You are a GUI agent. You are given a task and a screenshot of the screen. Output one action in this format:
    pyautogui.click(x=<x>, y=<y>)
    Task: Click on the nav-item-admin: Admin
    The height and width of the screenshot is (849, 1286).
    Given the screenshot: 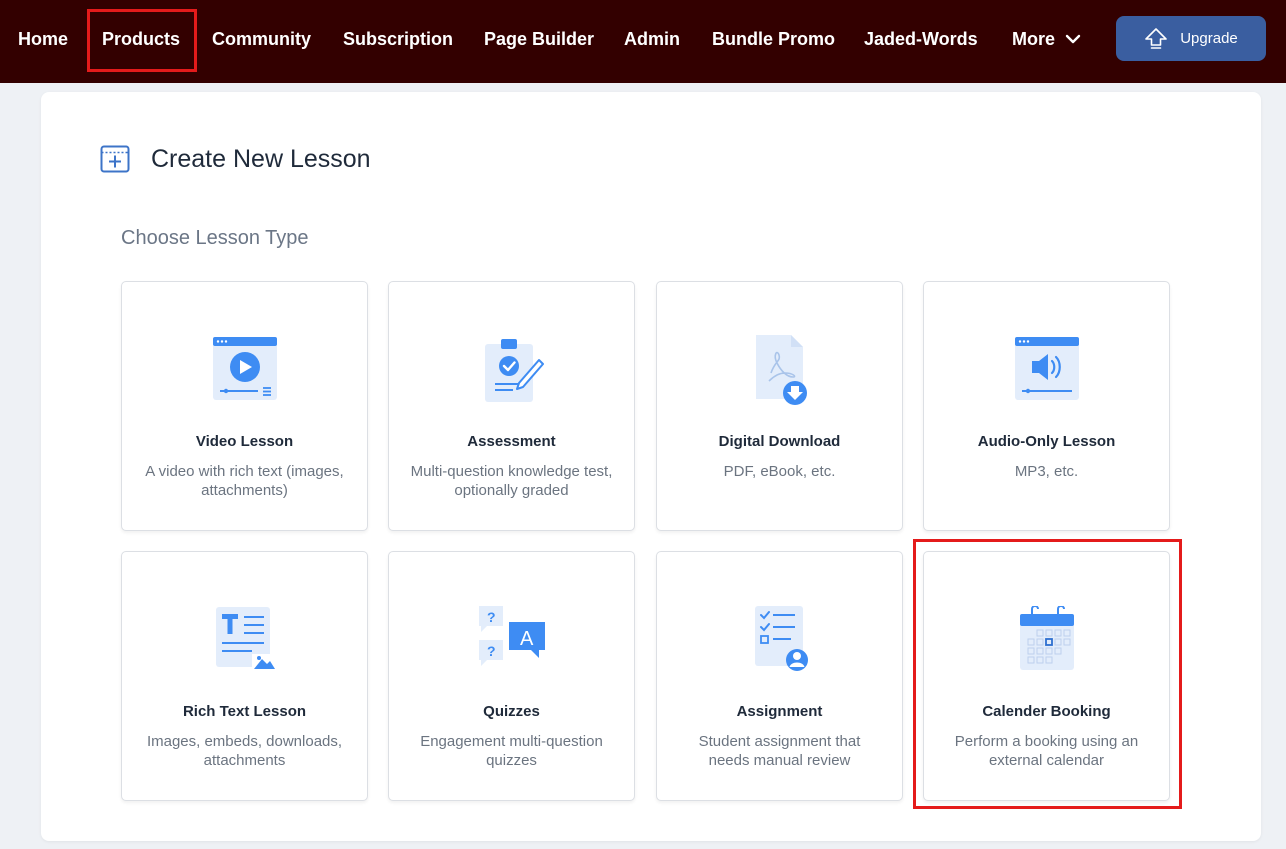 What is the action you would take?
    pyautogui.click(x=652, y=39)
    